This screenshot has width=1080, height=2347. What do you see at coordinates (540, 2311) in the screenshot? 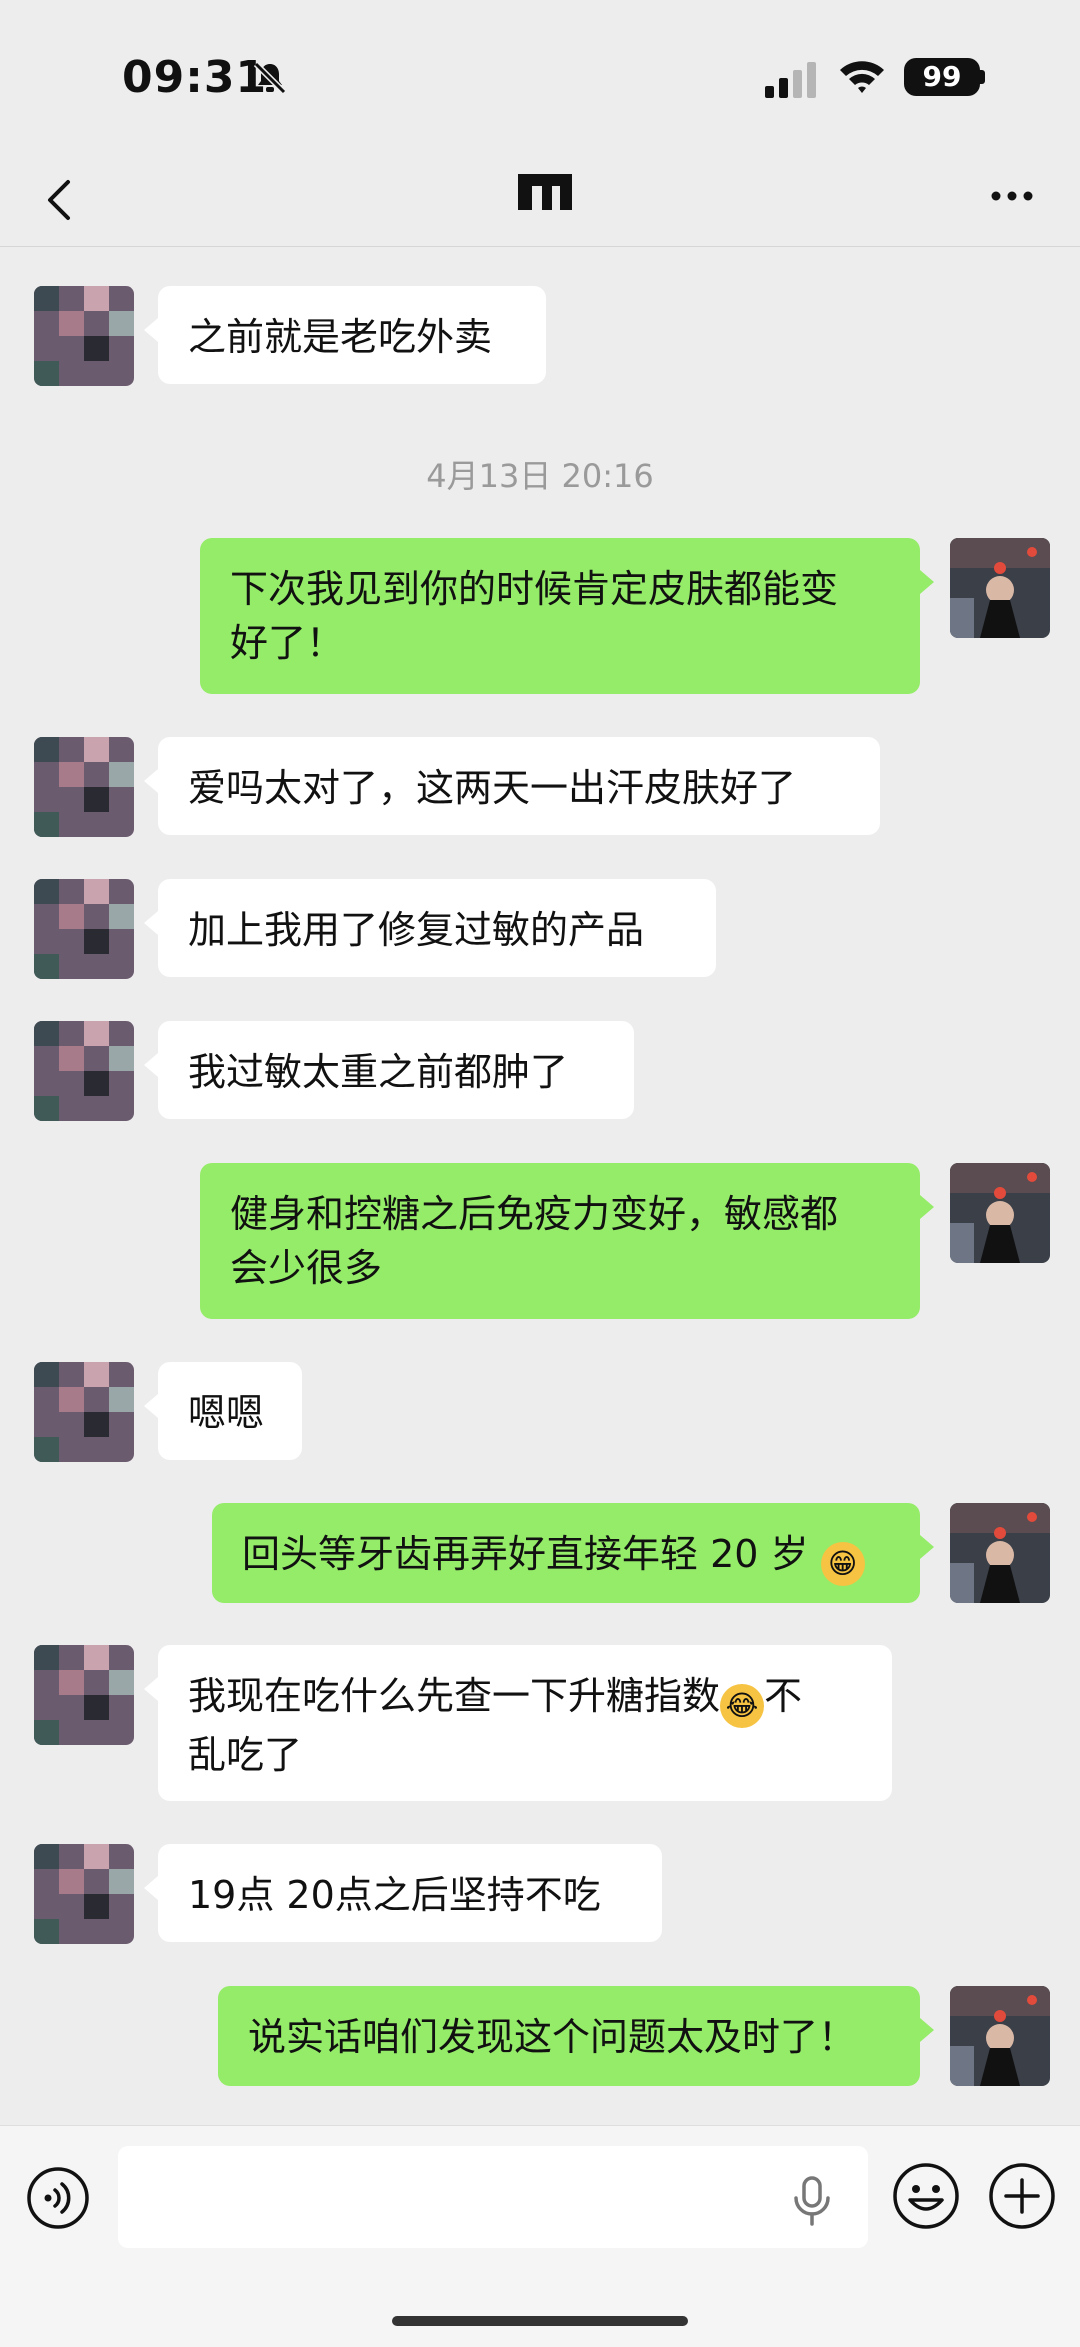
I see `bottom-safe-area` at bounding box center [540, 2311].